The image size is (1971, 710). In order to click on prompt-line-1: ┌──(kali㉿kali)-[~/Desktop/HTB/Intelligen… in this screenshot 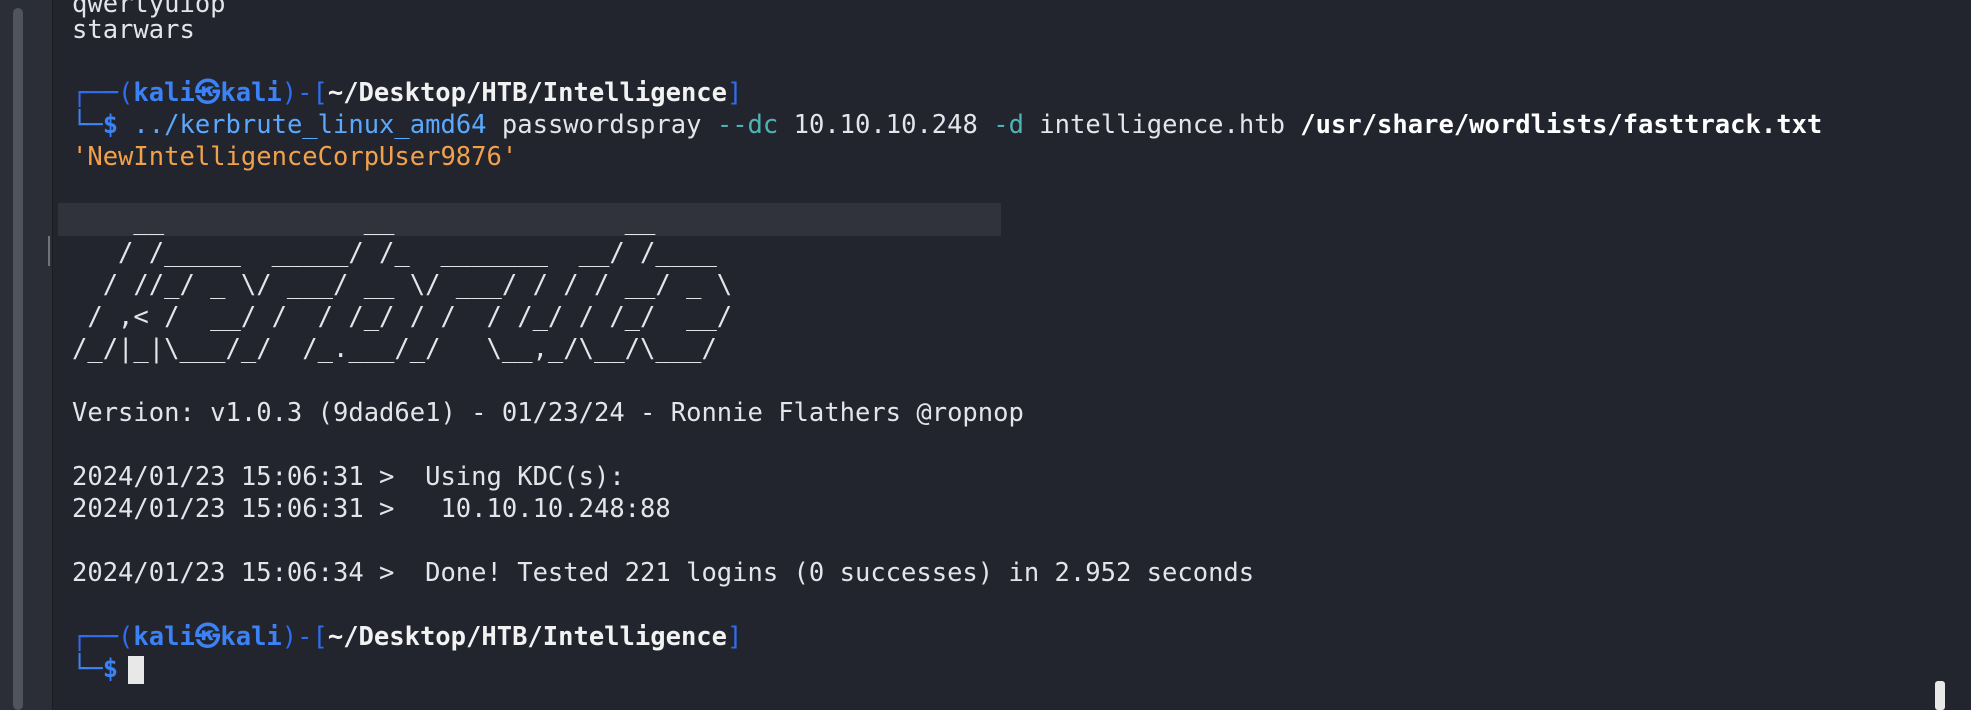, I will do `click(407, 93)`.